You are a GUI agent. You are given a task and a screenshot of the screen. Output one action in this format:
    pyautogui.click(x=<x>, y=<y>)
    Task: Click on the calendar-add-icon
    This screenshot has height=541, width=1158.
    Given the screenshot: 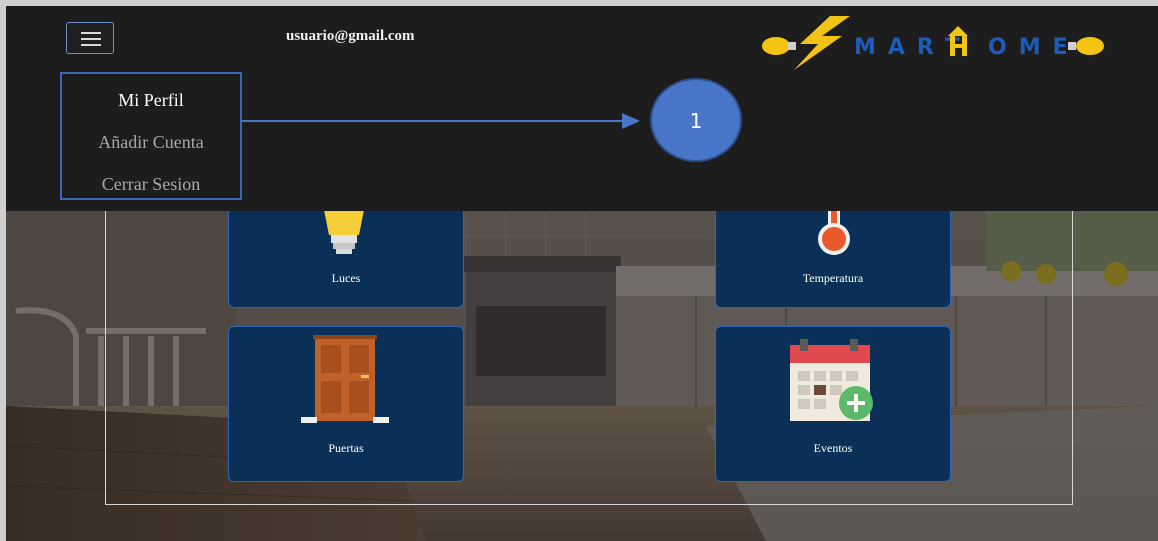 What is the action you would take?
    pyautogui.click(x=831, y=380)
    